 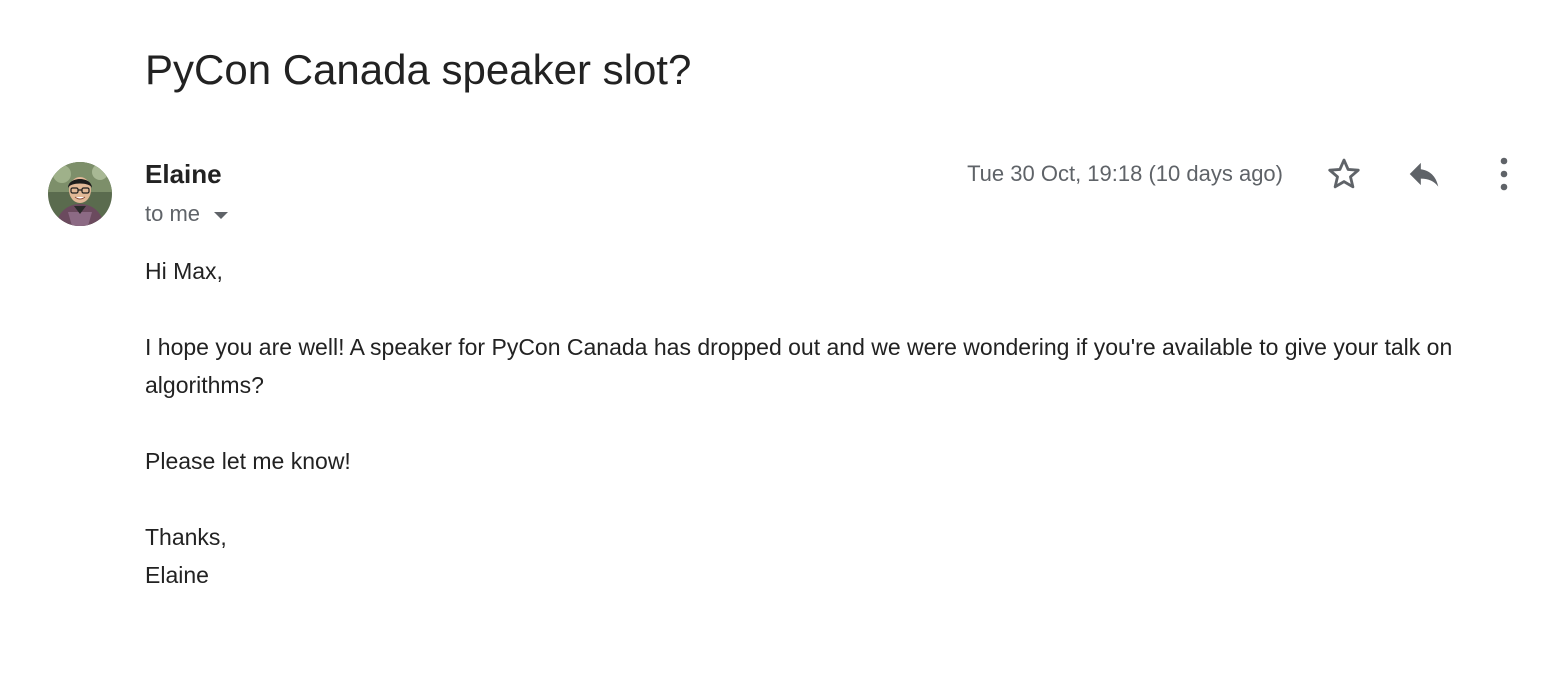 What do you see at coordinates (248, 461) in the screenshot?
I see `email-request: Please let me know!` at bounding box center [248, 461].